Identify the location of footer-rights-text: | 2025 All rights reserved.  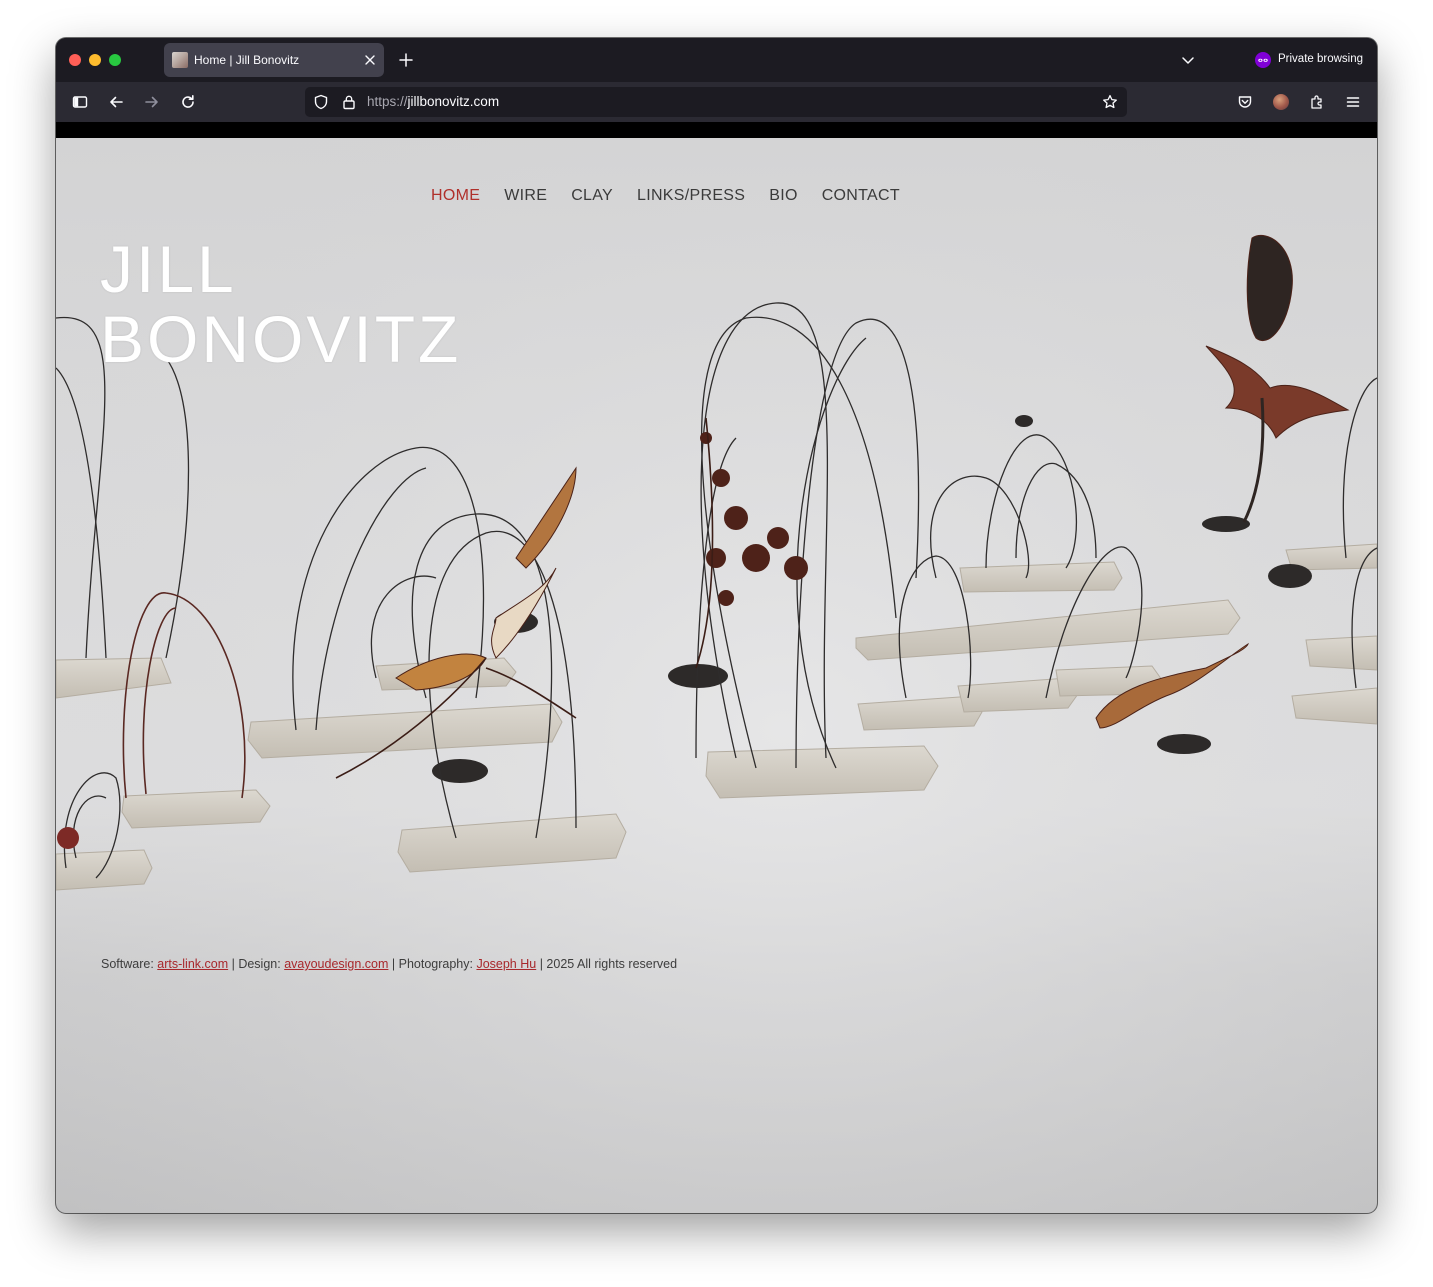
(607, 964).